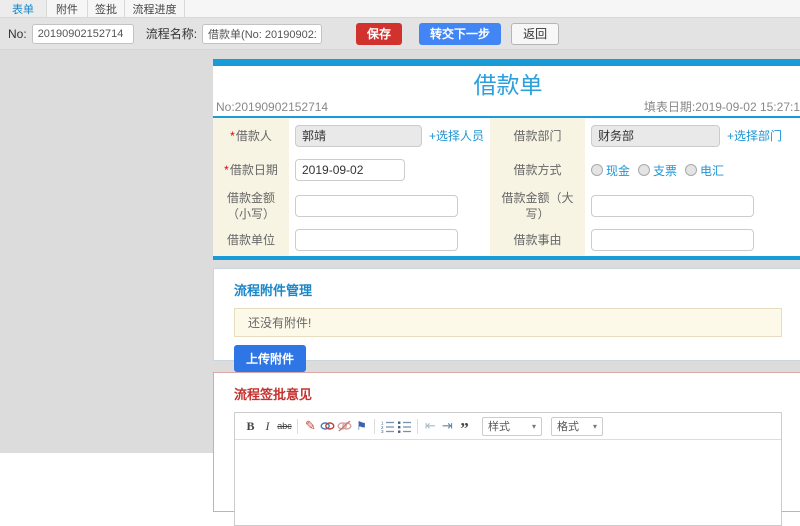 This screenshot has width=800, height=526. What do you see at coordinates (272, 107) in the screenshot?
I see `form-no-text: No:20190902152714` at bounding box center [272, 107].